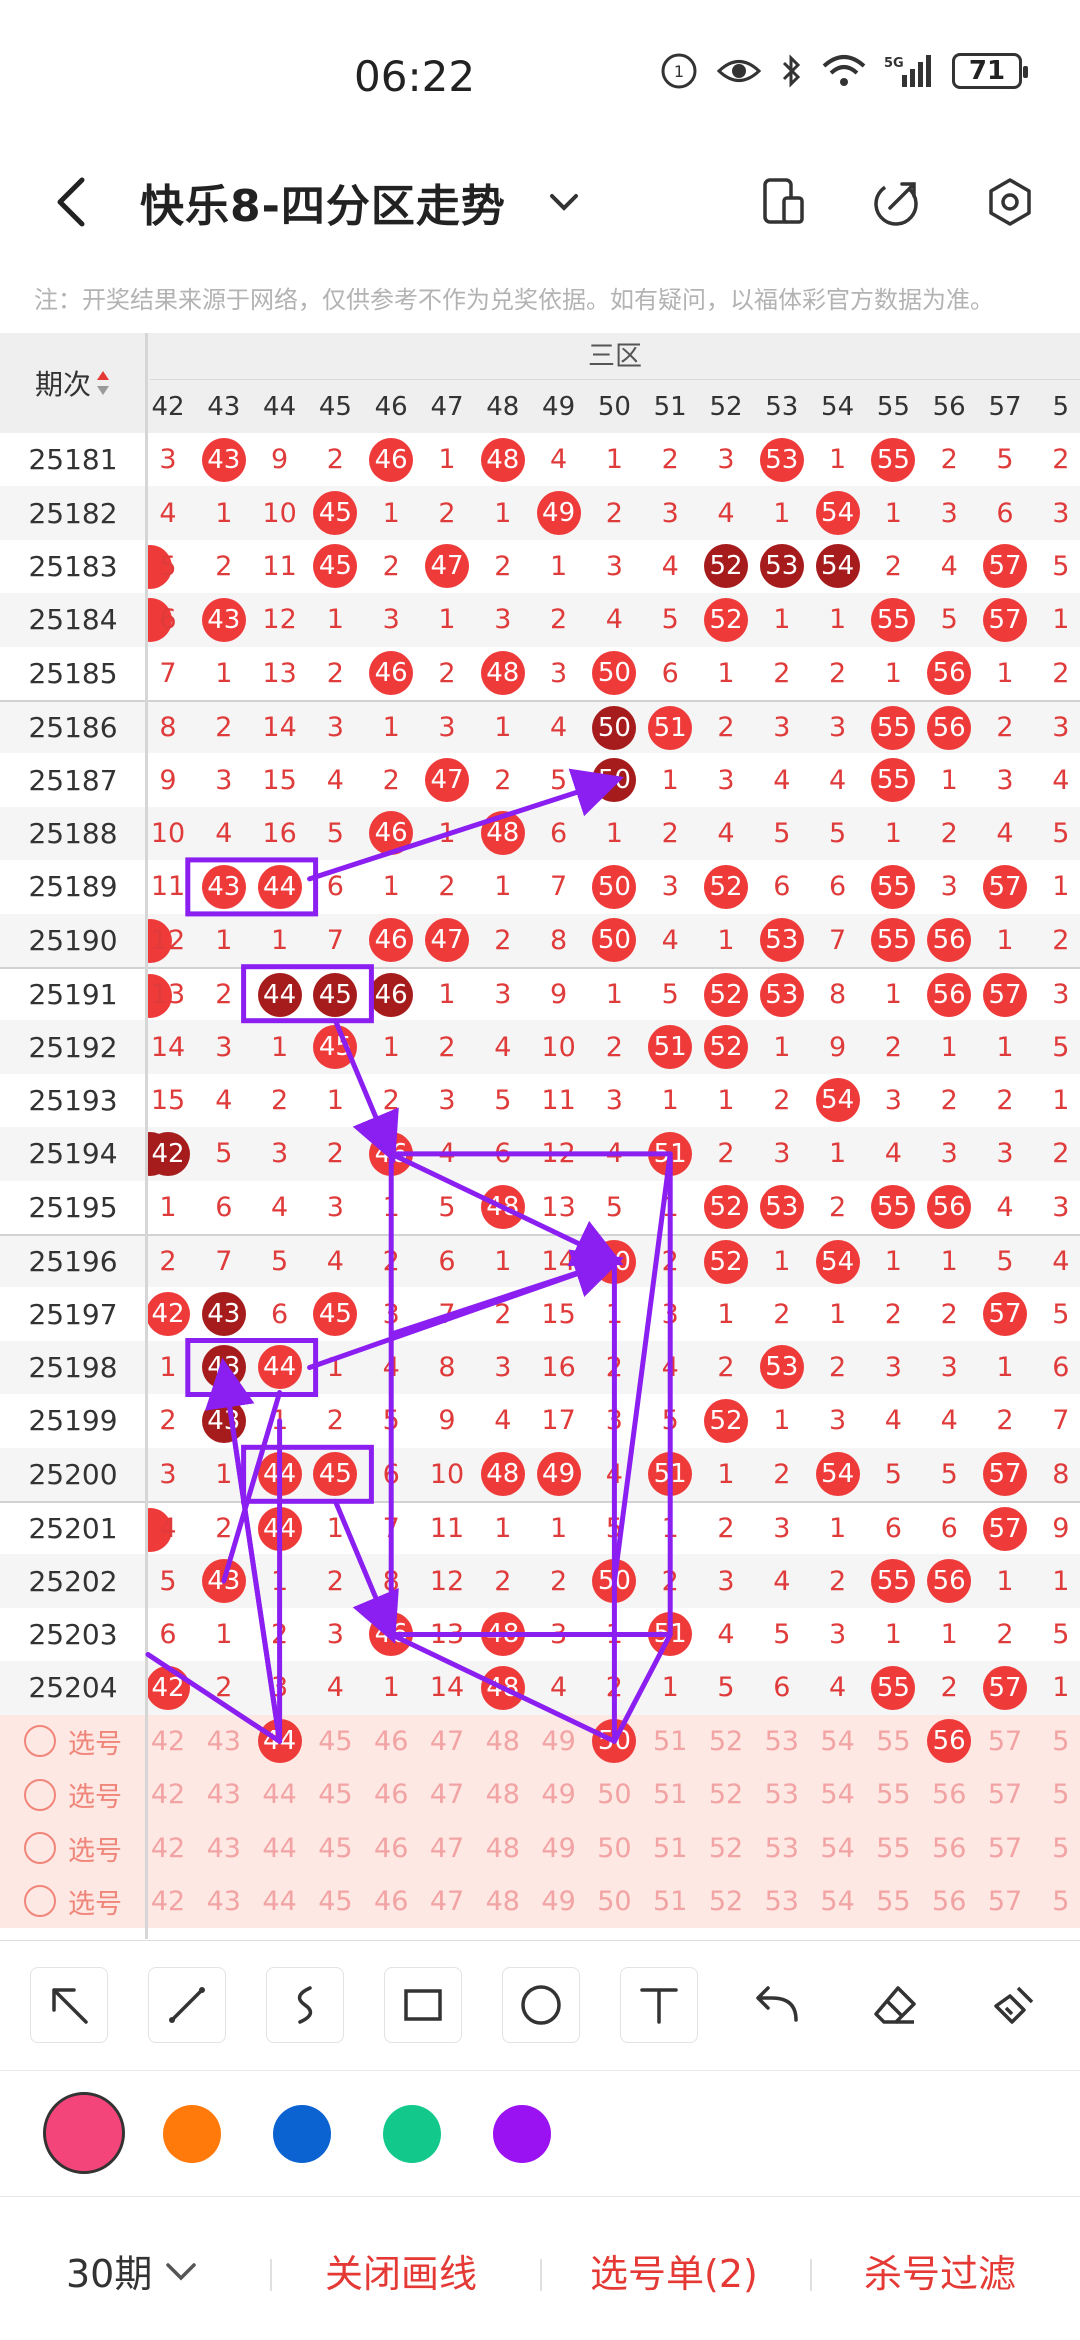  What do you see at coordinates (940, 2270) in the screenshot?
I see `kill-number-filter-button: 杀号过滤` at bounding box center [940, 2270].